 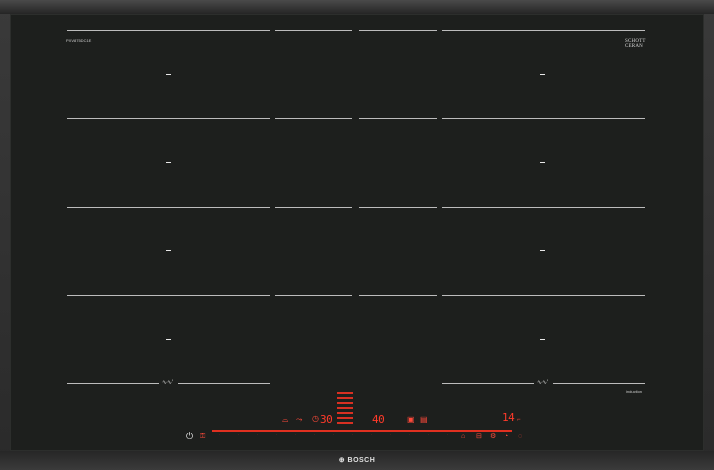 What do you see at coordinates (599, 383) in the screenshot?
I see `bottom-line-right-b` at bounding box center [599, 383].